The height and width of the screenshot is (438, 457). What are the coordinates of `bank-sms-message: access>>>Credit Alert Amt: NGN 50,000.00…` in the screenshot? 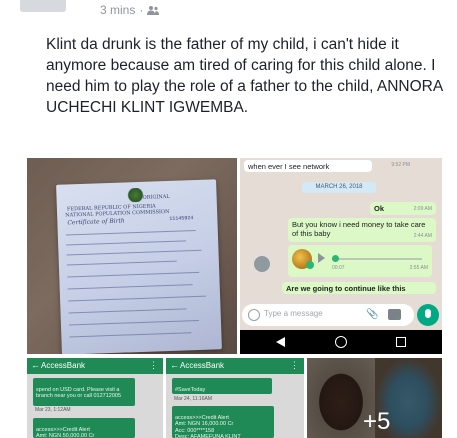 It's located at (84, 428).